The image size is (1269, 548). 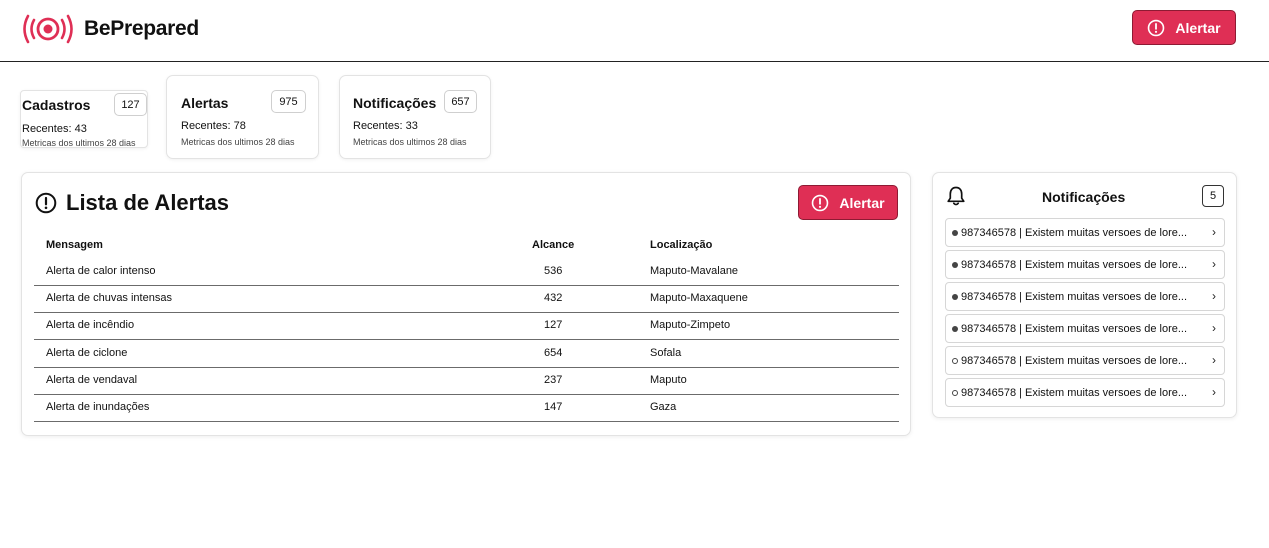 What do you see at coordinates (54, 129) in the screenshot?
I see `stat-recent: Recentes: 43` at bounding box center [54, 129].